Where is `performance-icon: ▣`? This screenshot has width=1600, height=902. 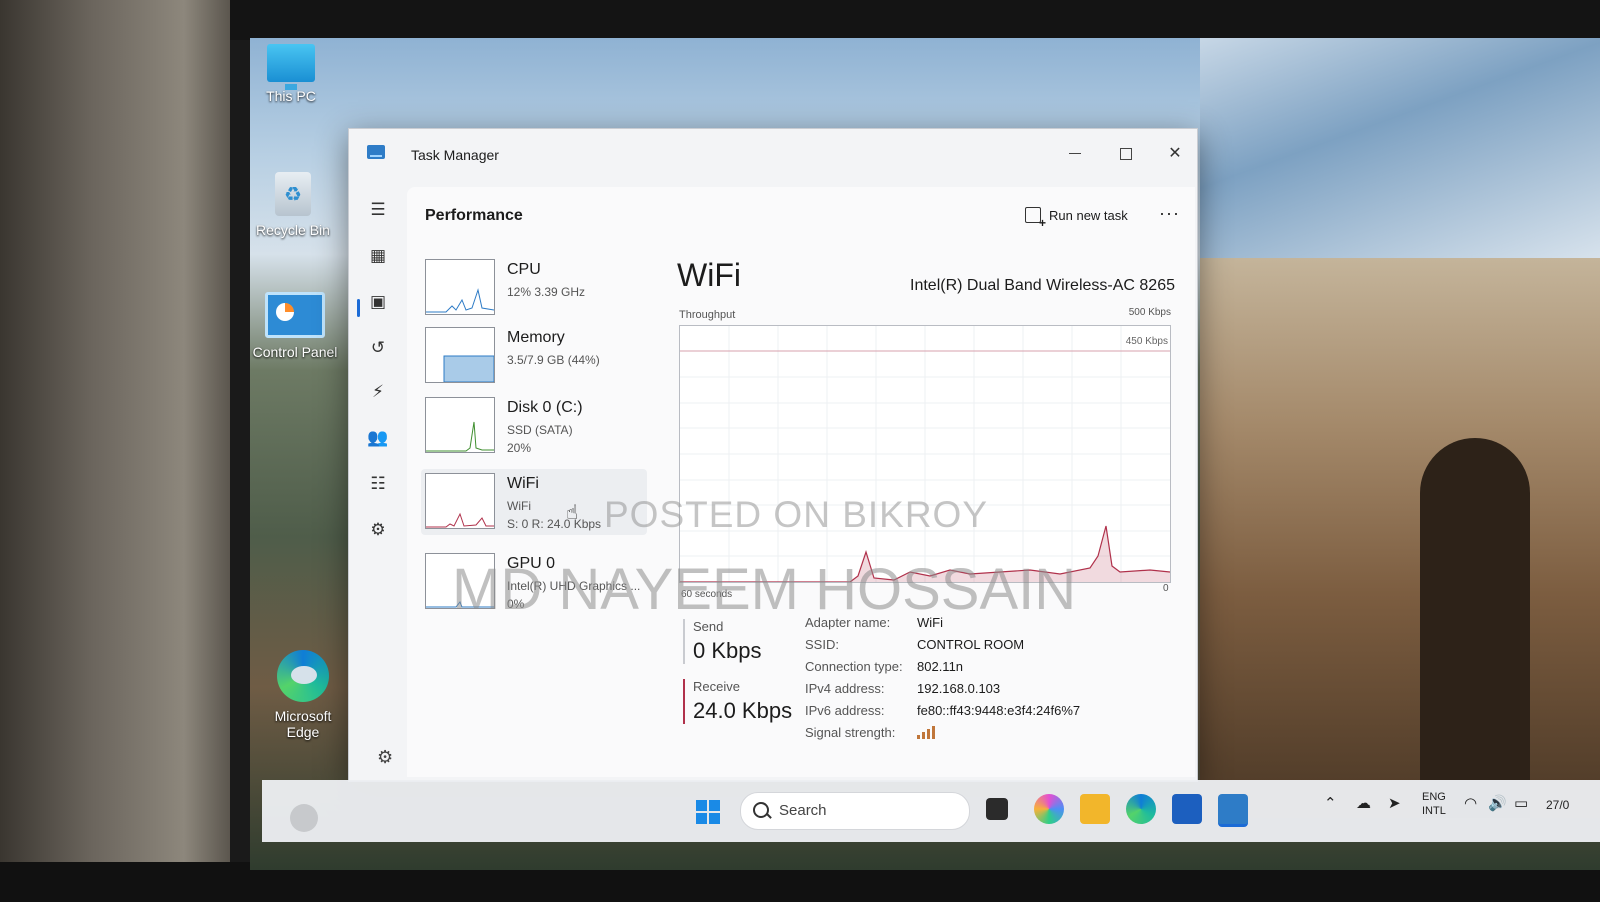
performance-icon: ▣ is located at coordinates (378, 301).